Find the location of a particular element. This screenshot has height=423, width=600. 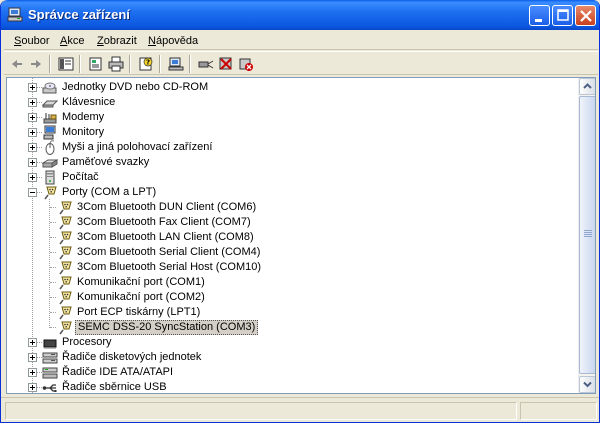

tree-category-item: Jednotky DVD nebo CD-ROM is located at coordinates (287, 87).